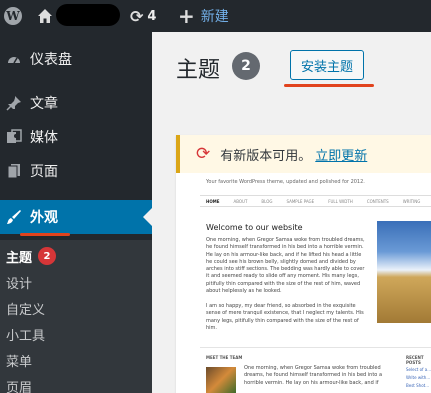 The width and height of the screenshot is (431, 393). Describe the element at coordinates (198, 70) in the screenshot. I see `page-title: 主题` at that location.